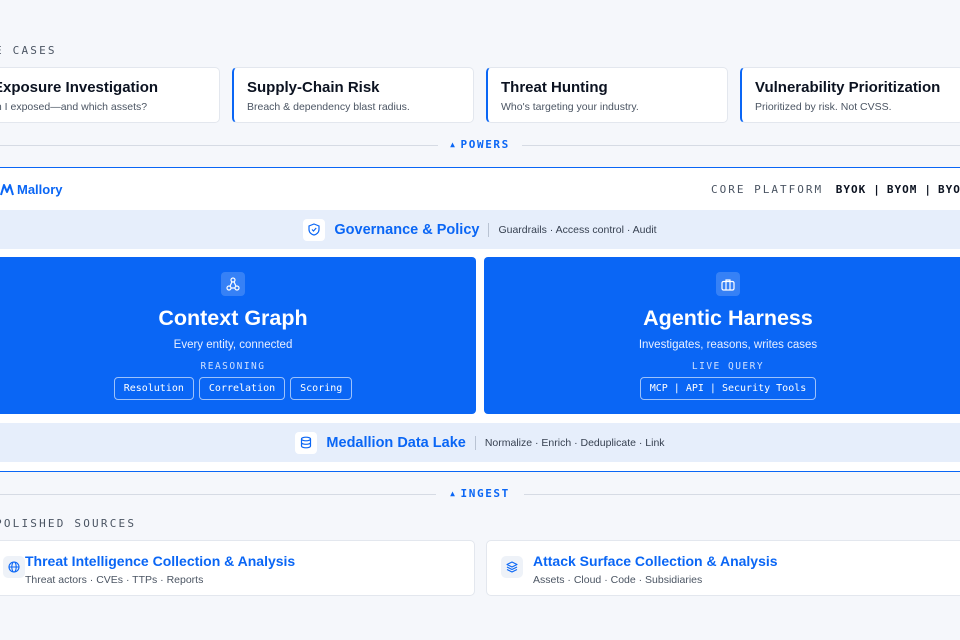 The image size is (960, 640). I want to click on ingest-divider: ▲ INGEST, so click(480, 494).